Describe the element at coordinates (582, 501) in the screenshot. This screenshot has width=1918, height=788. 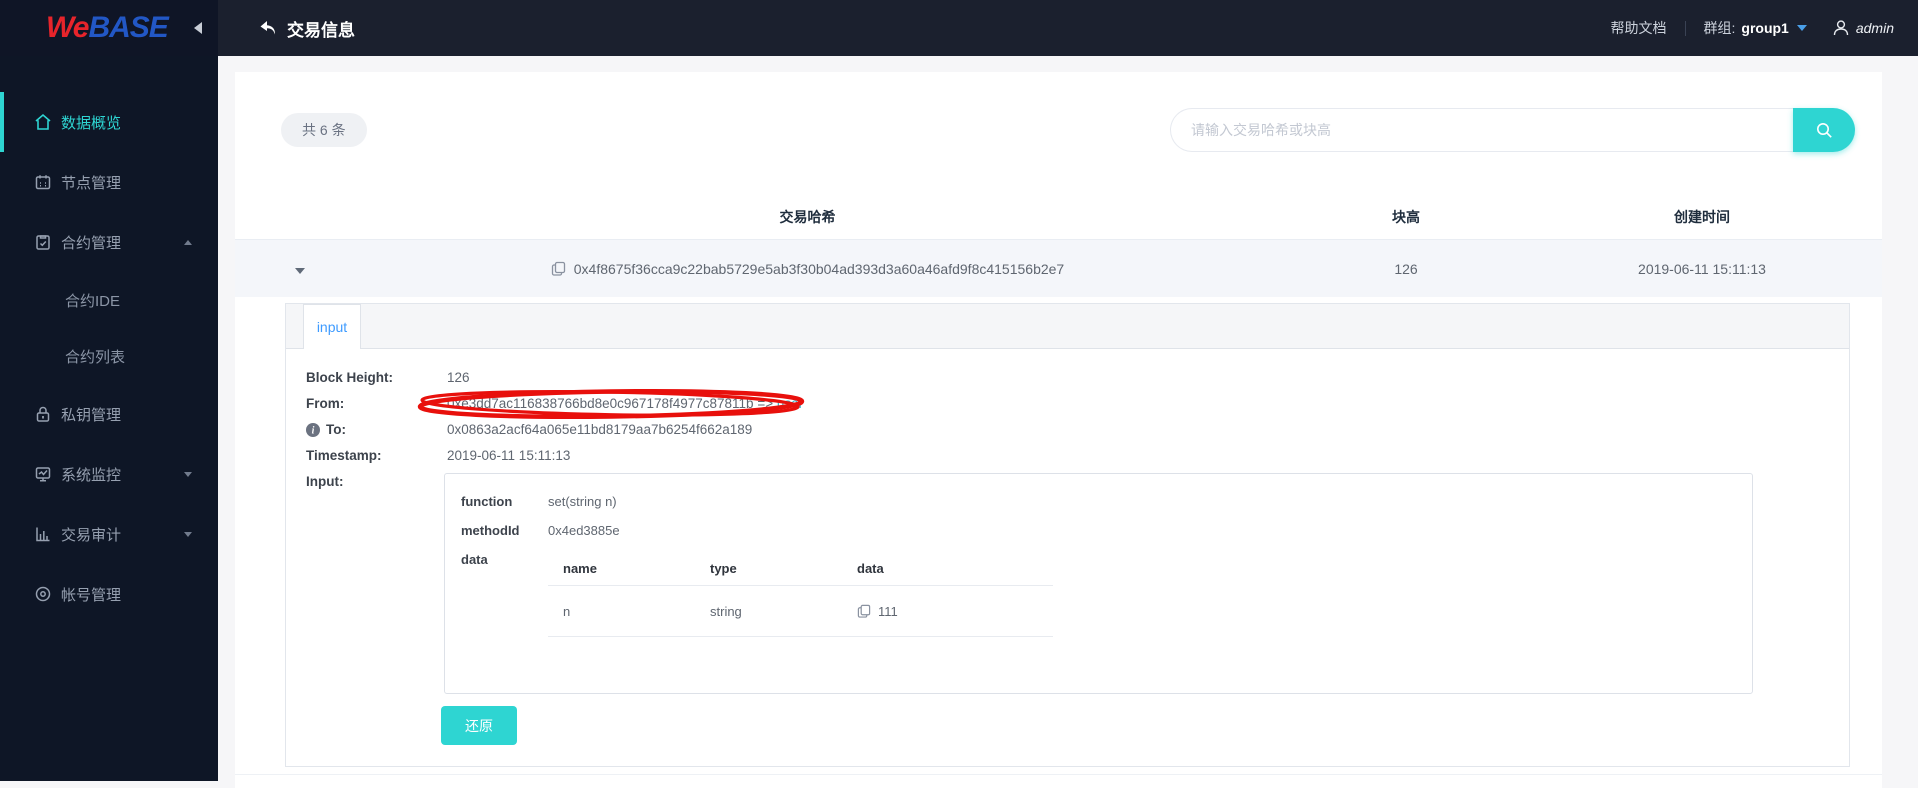
I see `function-value: set(string n)` at that location.